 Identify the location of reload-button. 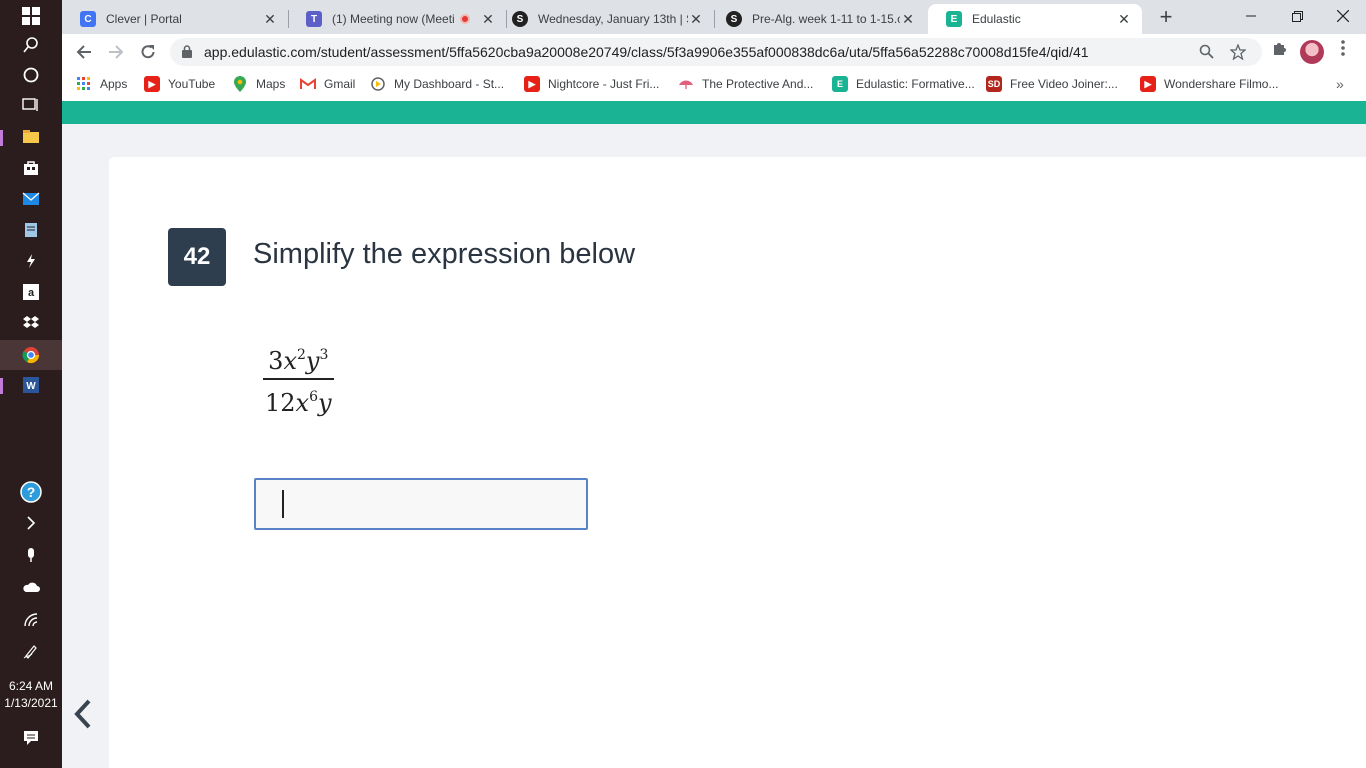
(148, 52).